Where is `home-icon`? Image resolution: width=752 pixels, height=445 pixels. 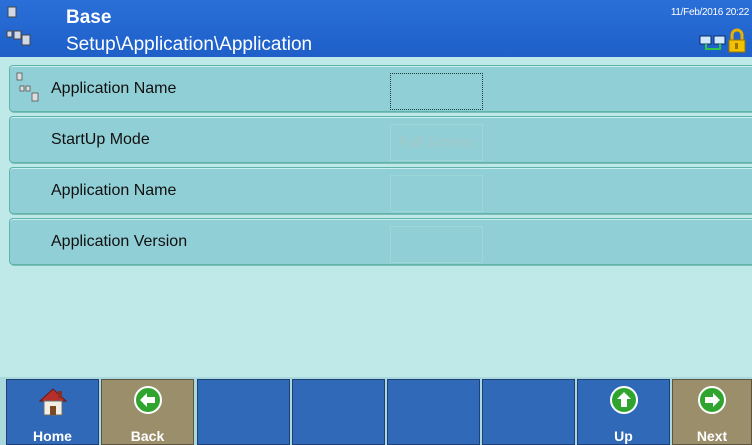 home-icon is located at coordinates (52, 402).